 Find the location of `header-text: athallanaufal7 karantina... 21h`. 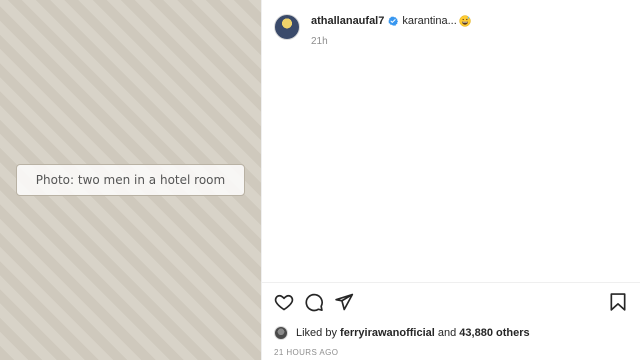

header-text: athallanaufal7 karantina... 21h is located at coordinates (391, 28).